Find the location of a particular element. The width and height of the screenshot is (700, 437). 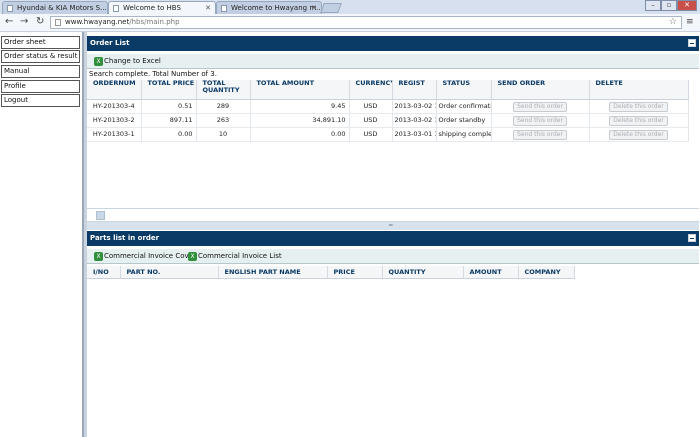

column-header: SEND ORDER is located at coordinates (540, 90).